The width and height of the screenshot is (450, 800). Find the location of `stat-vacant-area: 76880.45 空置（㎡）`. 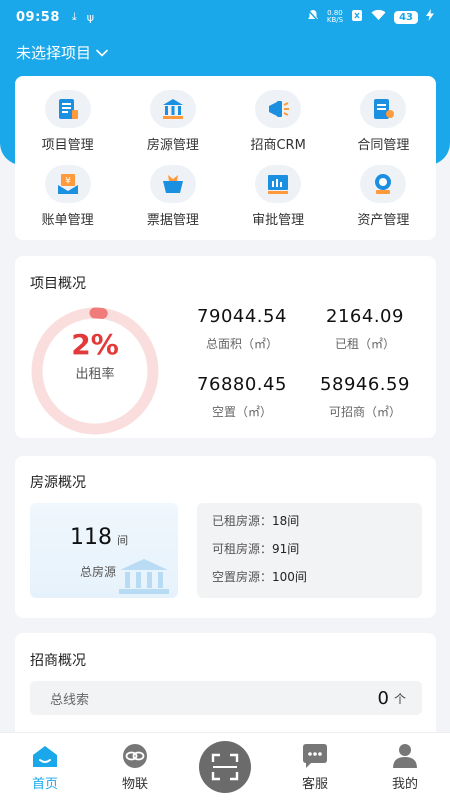

stat-vacant-area: 76880.45 空置（㎡） is located at coordinates (242, 397).